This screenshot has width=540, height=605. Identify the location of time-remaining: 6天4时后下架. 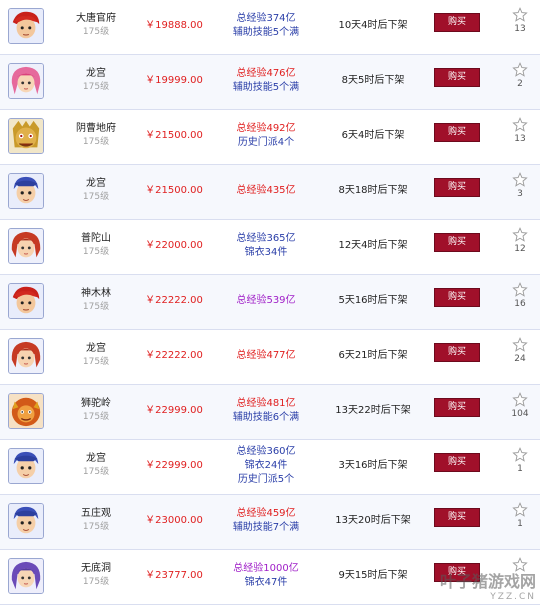
(373, 135).